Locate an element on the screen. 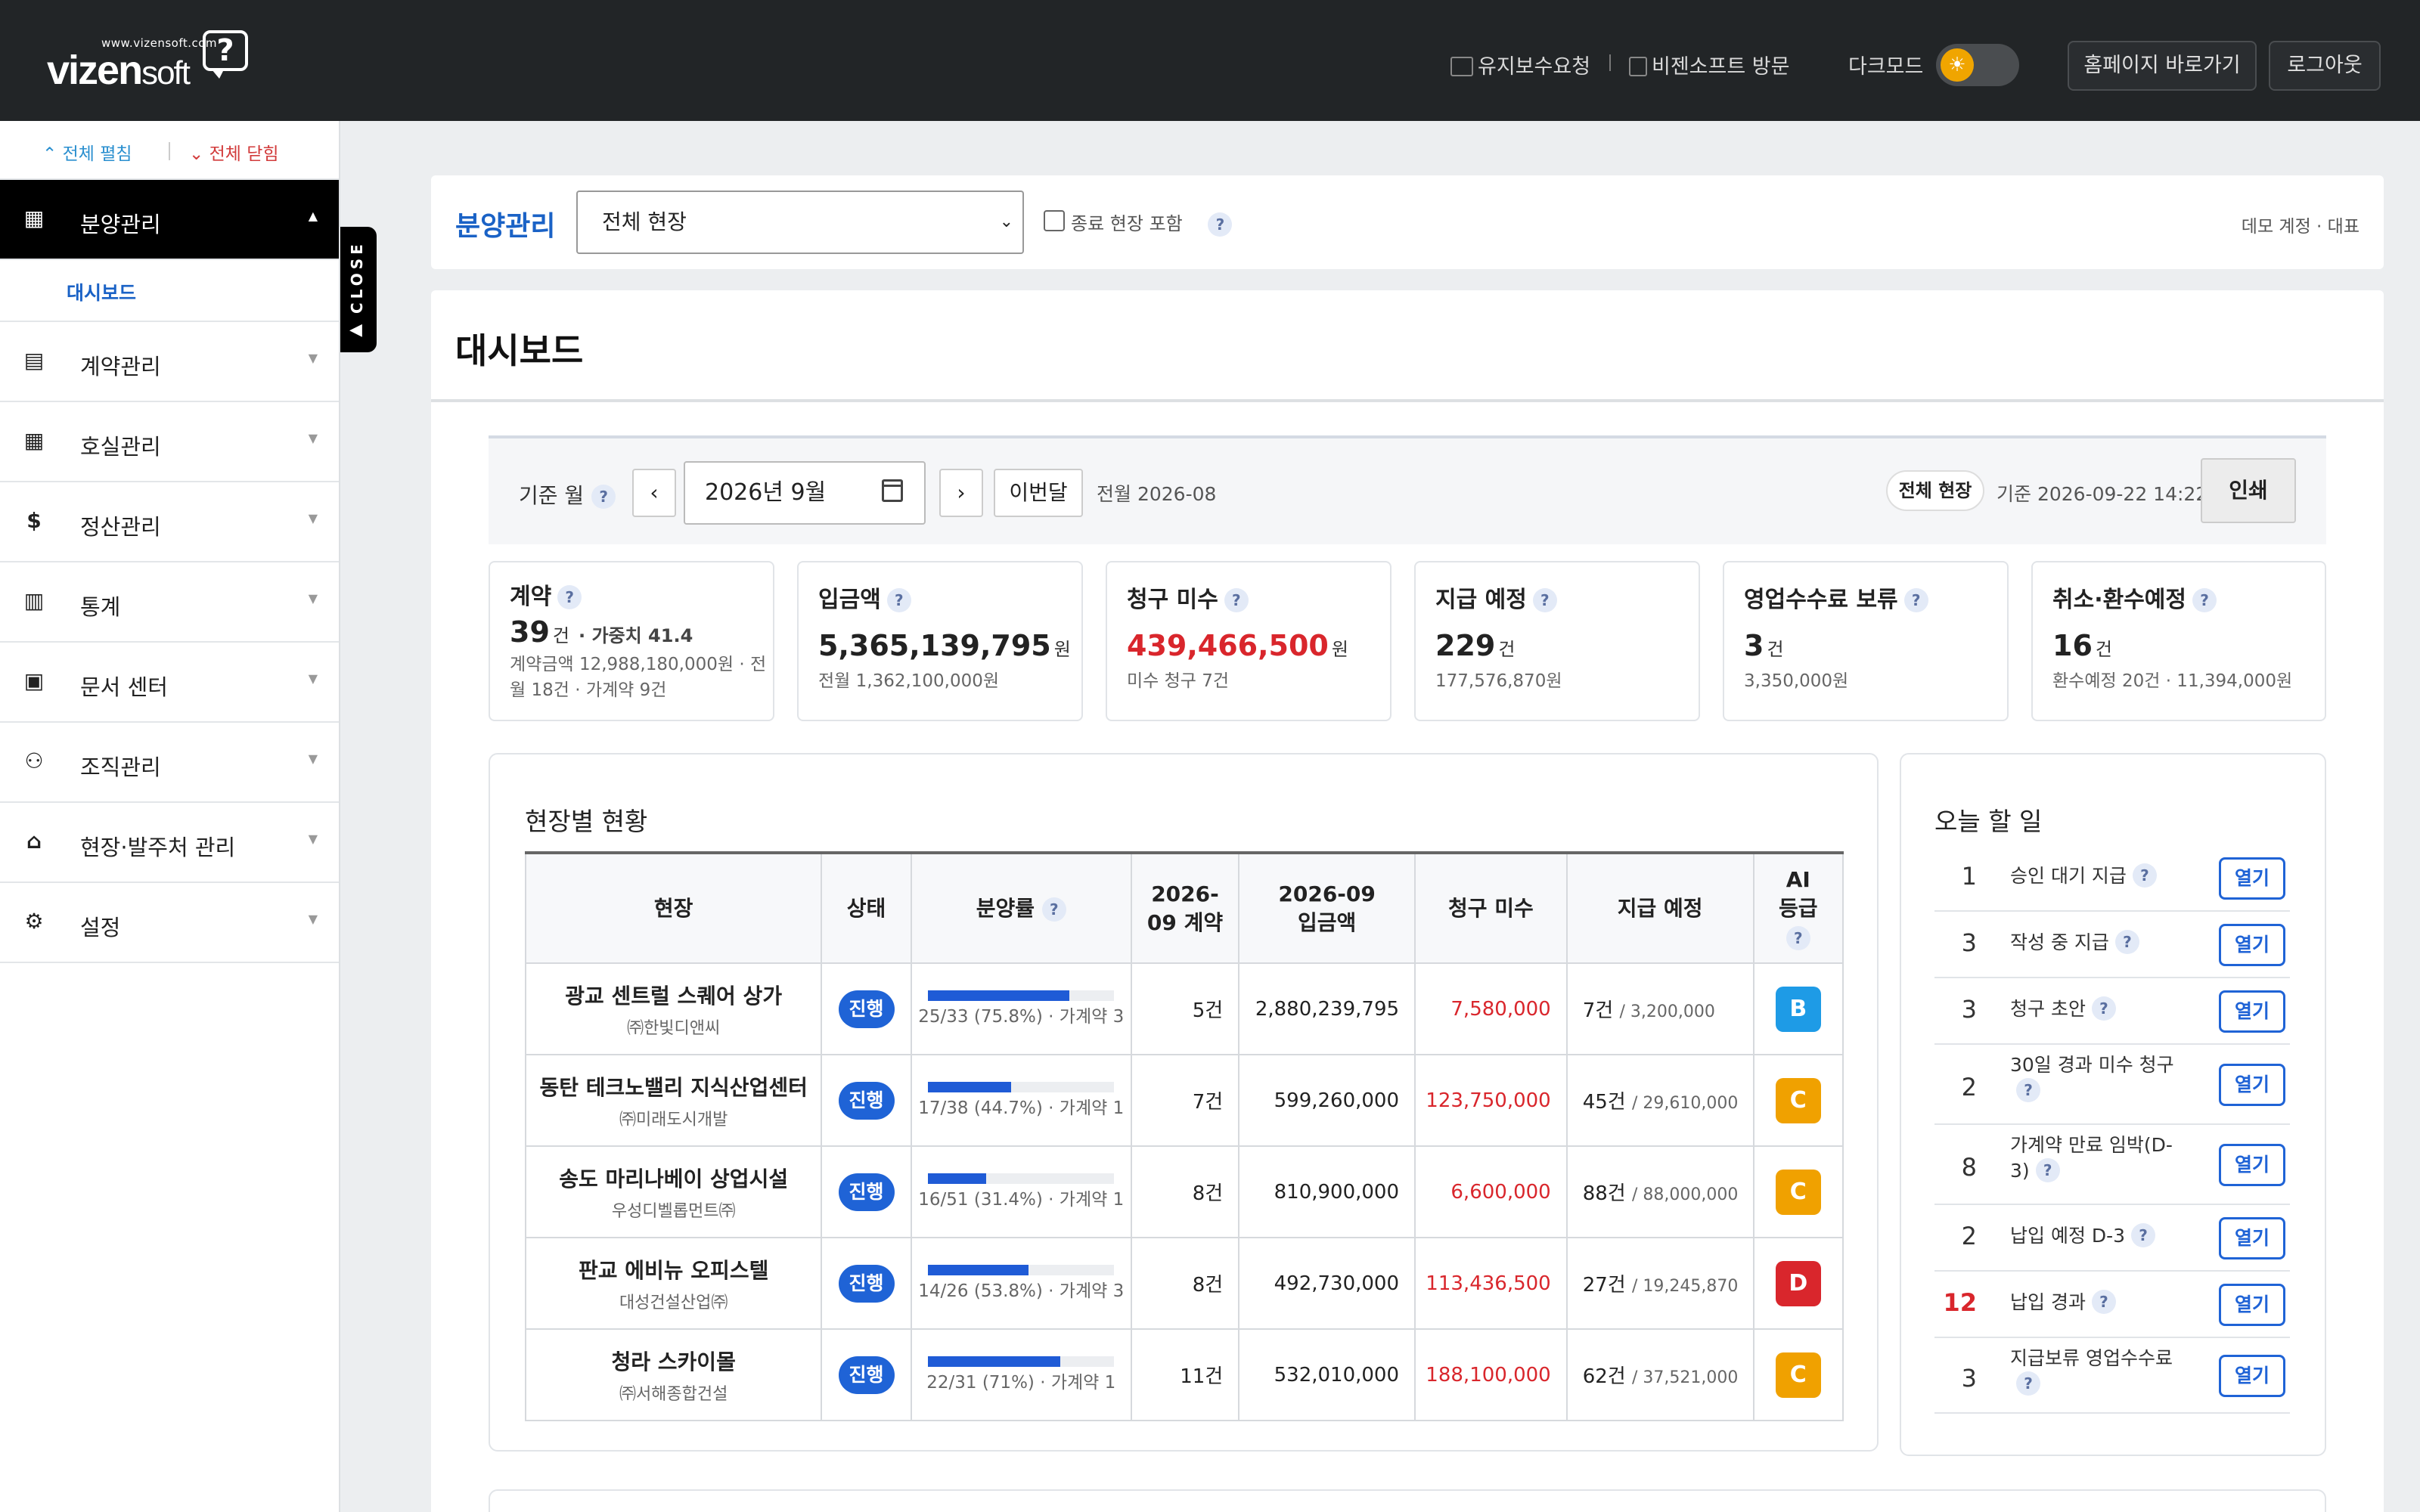 This screenshot has width=2420, height=1512. sidebar-close-tab: CLOSE ◀ is located at coordinates (358, 289).